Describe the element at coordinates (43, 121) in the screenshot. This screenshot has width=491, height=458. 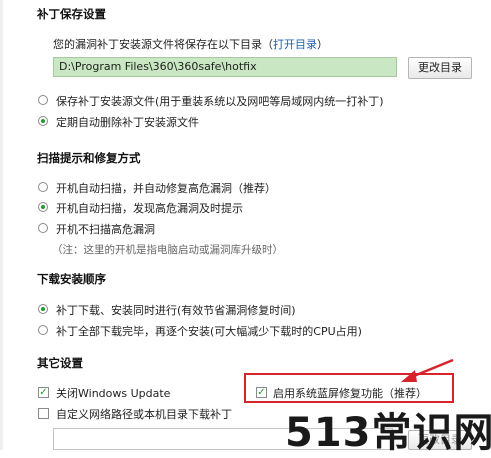
I see `auto-delete-patch-files-radio` at that location.